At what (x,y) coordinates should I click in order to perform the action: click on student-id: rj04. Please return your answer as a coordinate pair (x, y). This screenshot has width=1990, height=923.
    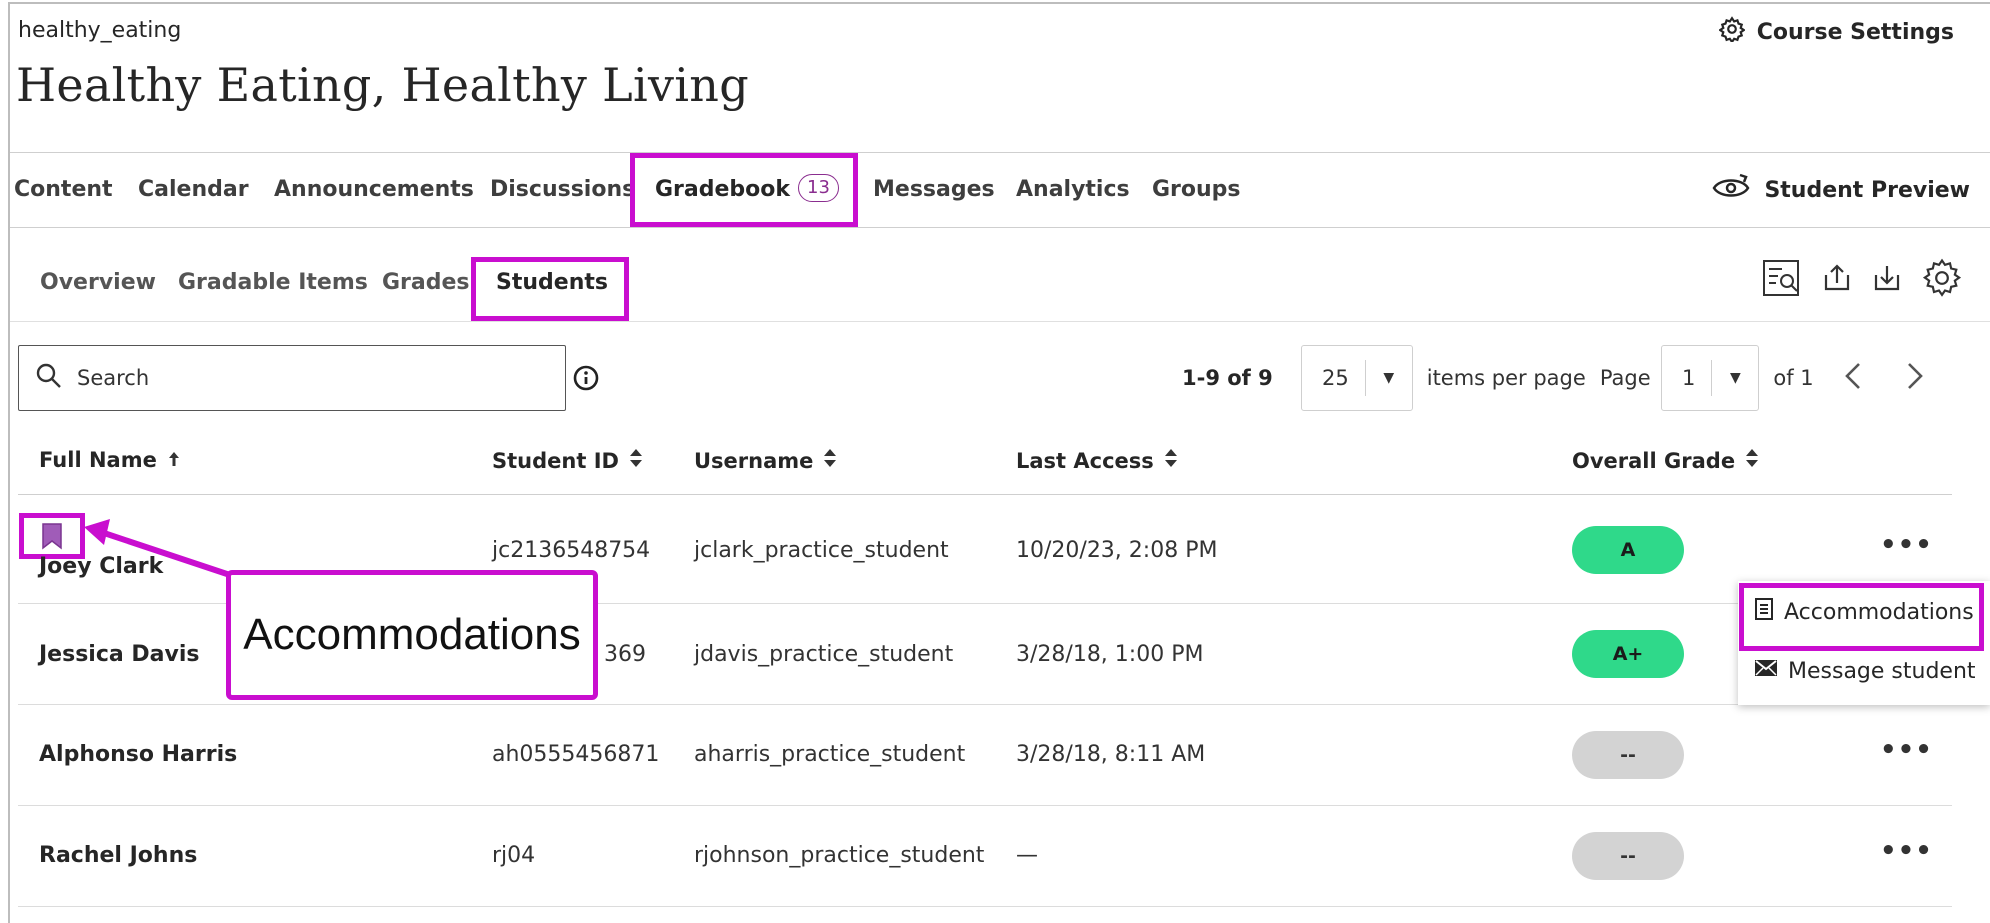
    Looking at the image, I should click on (514, 855).